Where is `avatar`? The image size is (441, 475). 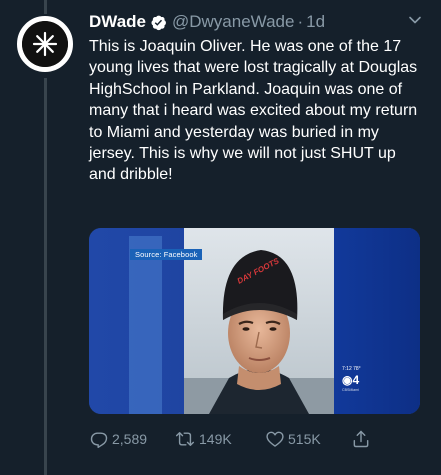
avatar is located at coordinates (45, 44).